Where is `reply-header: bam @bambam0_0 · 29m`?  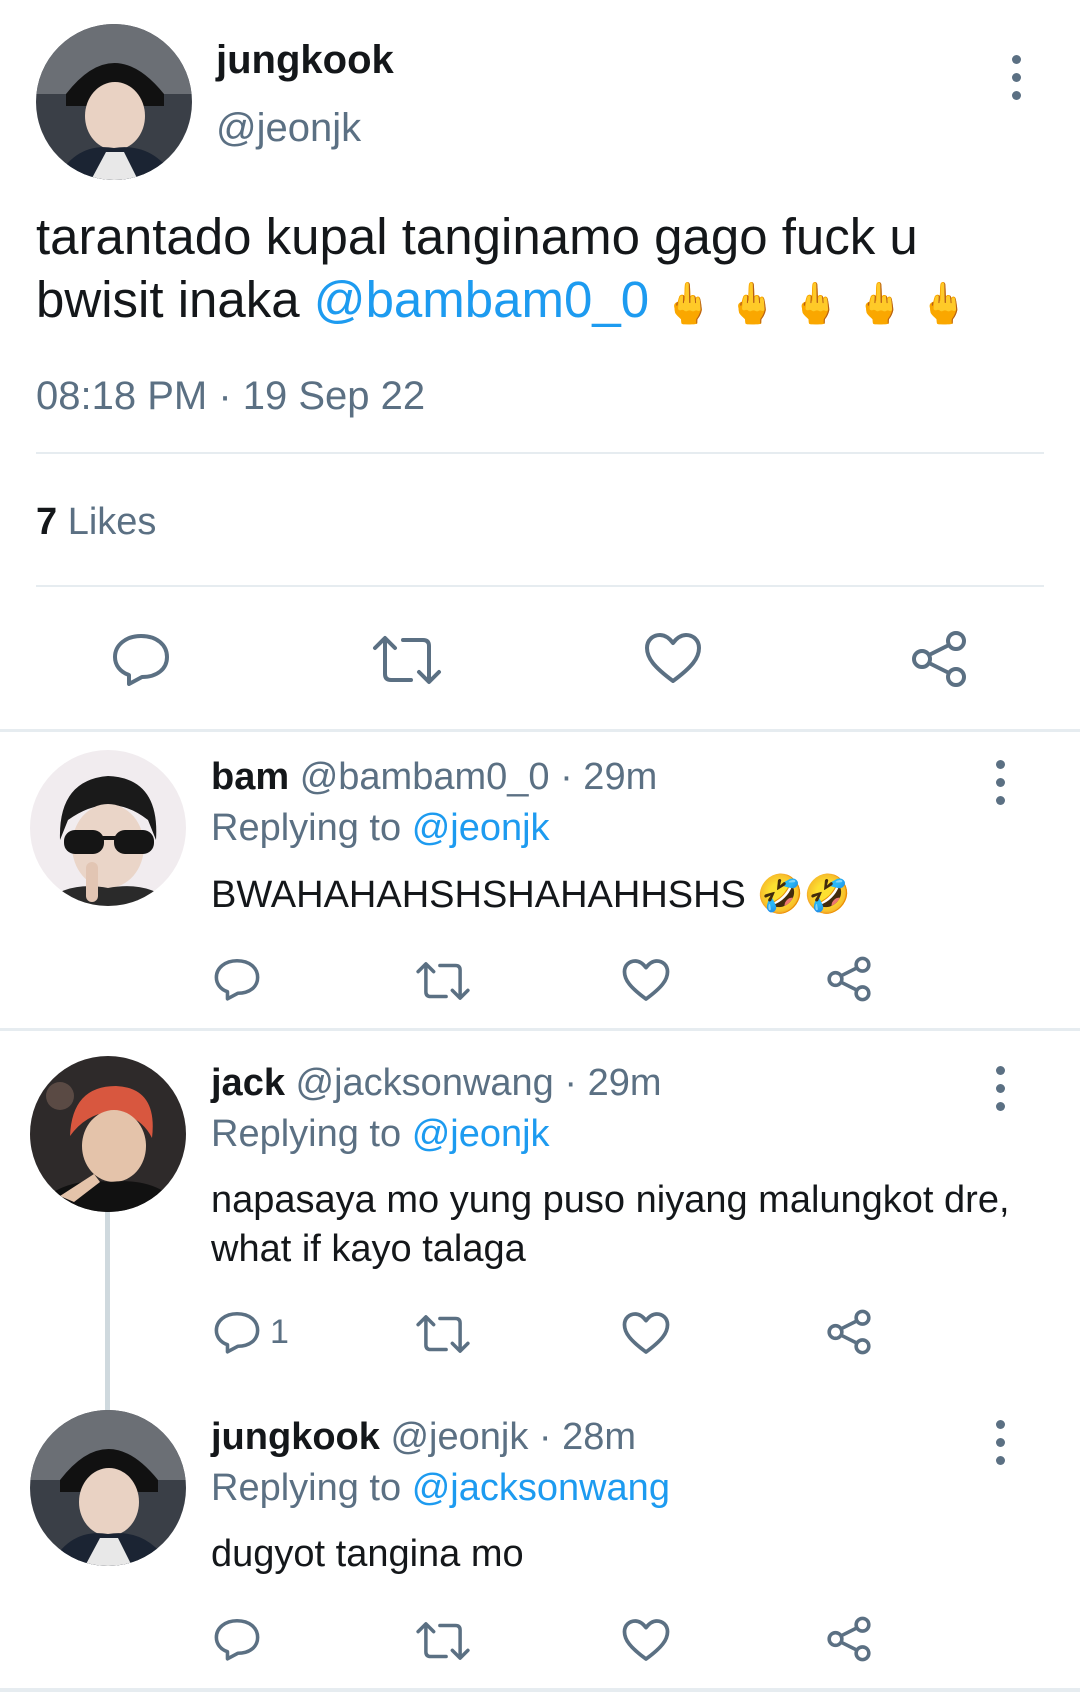
reply-header: bam @bambam0_0 · 29m is located at coordinates (434, 777).